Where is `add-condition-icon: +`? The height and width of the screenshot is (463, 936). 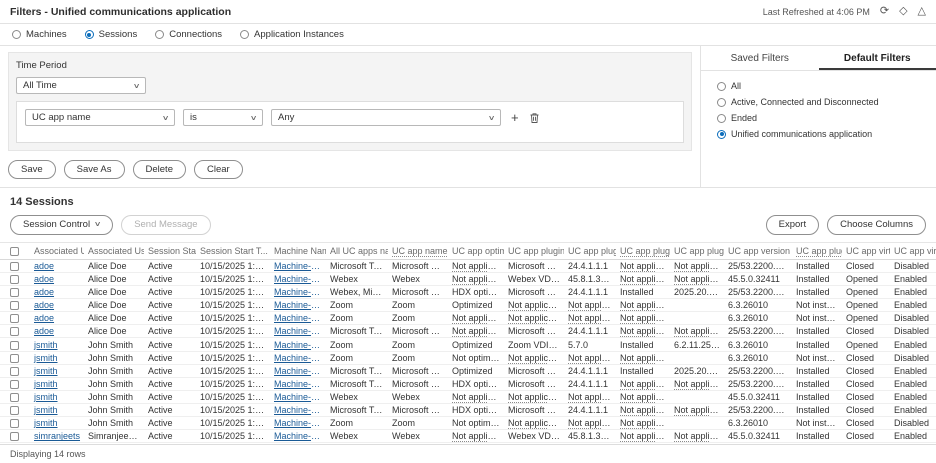 add-condition-icon: + is located at coordinates (515, 117).